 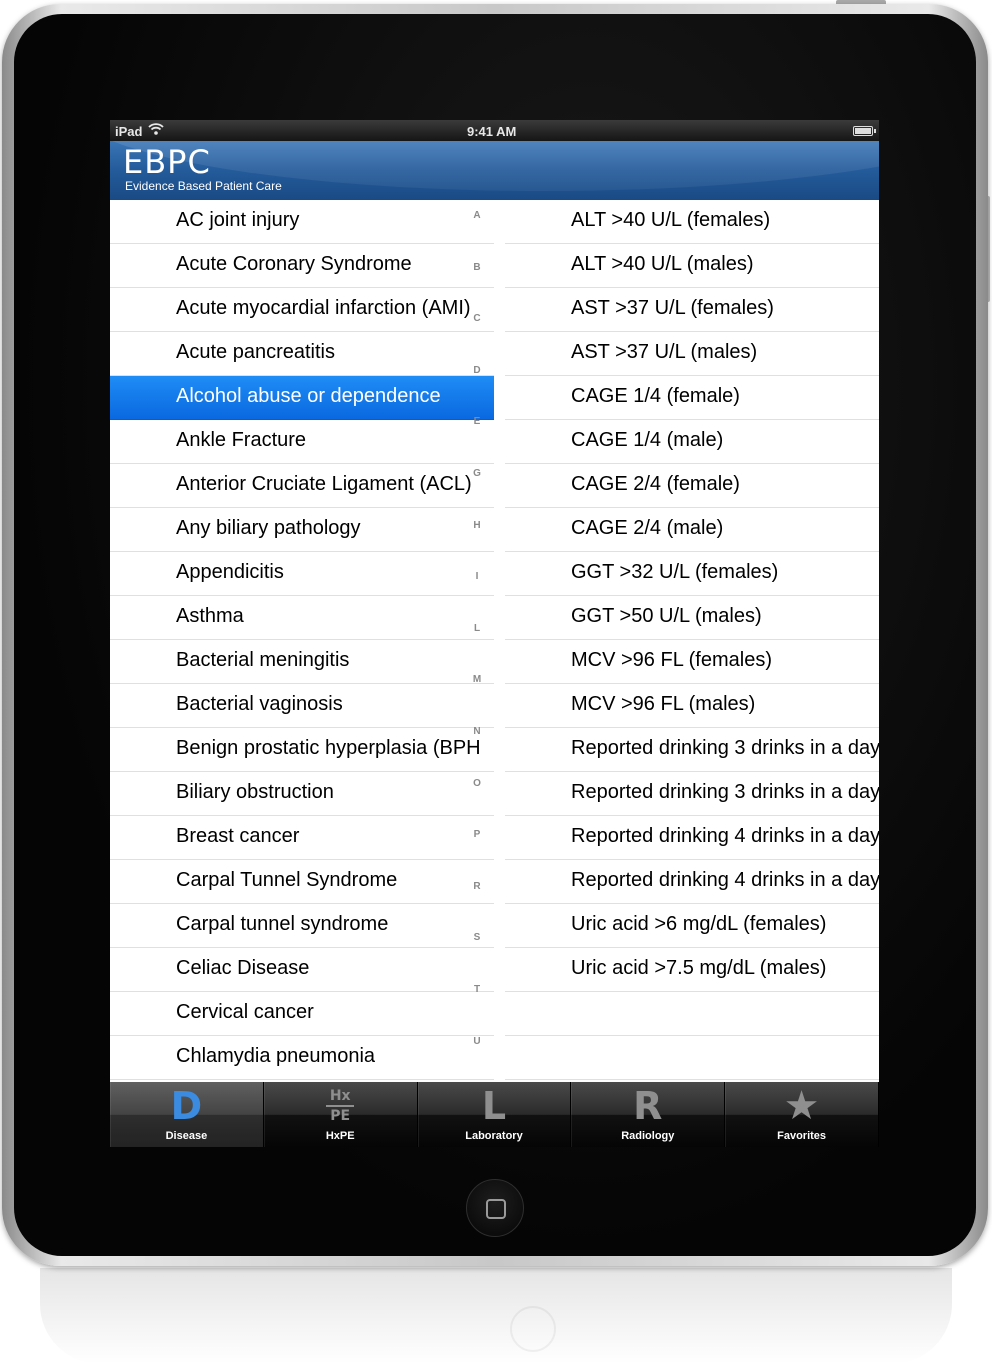 What do you see at coordinates (692, 354) in the screenshot?
I see `finding-row: AST >37 U/L (males)` at bounding box center [692, 354].